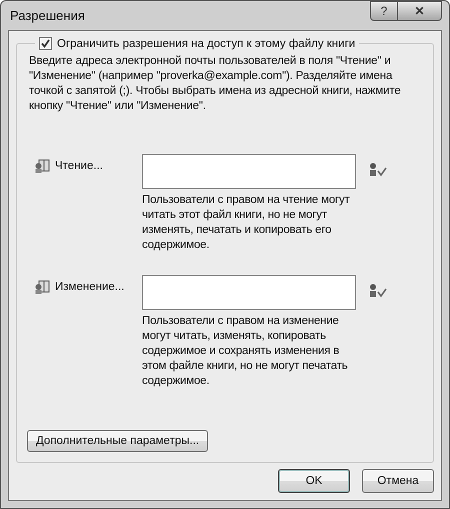 The height and width of the screenshot is (509, 450). Describe the element at coordinates (206, 44) in the screenshot. I see `checkbox-label: Ограничить разрешения на доступ к этому файлу книги` at that location.